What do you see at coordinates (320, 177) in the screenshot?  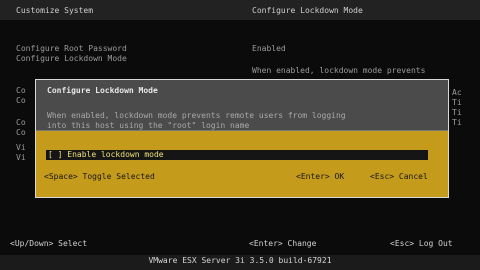 I see `enter-ok-hint: <Enter> OK` at bounding box center [320, 177].